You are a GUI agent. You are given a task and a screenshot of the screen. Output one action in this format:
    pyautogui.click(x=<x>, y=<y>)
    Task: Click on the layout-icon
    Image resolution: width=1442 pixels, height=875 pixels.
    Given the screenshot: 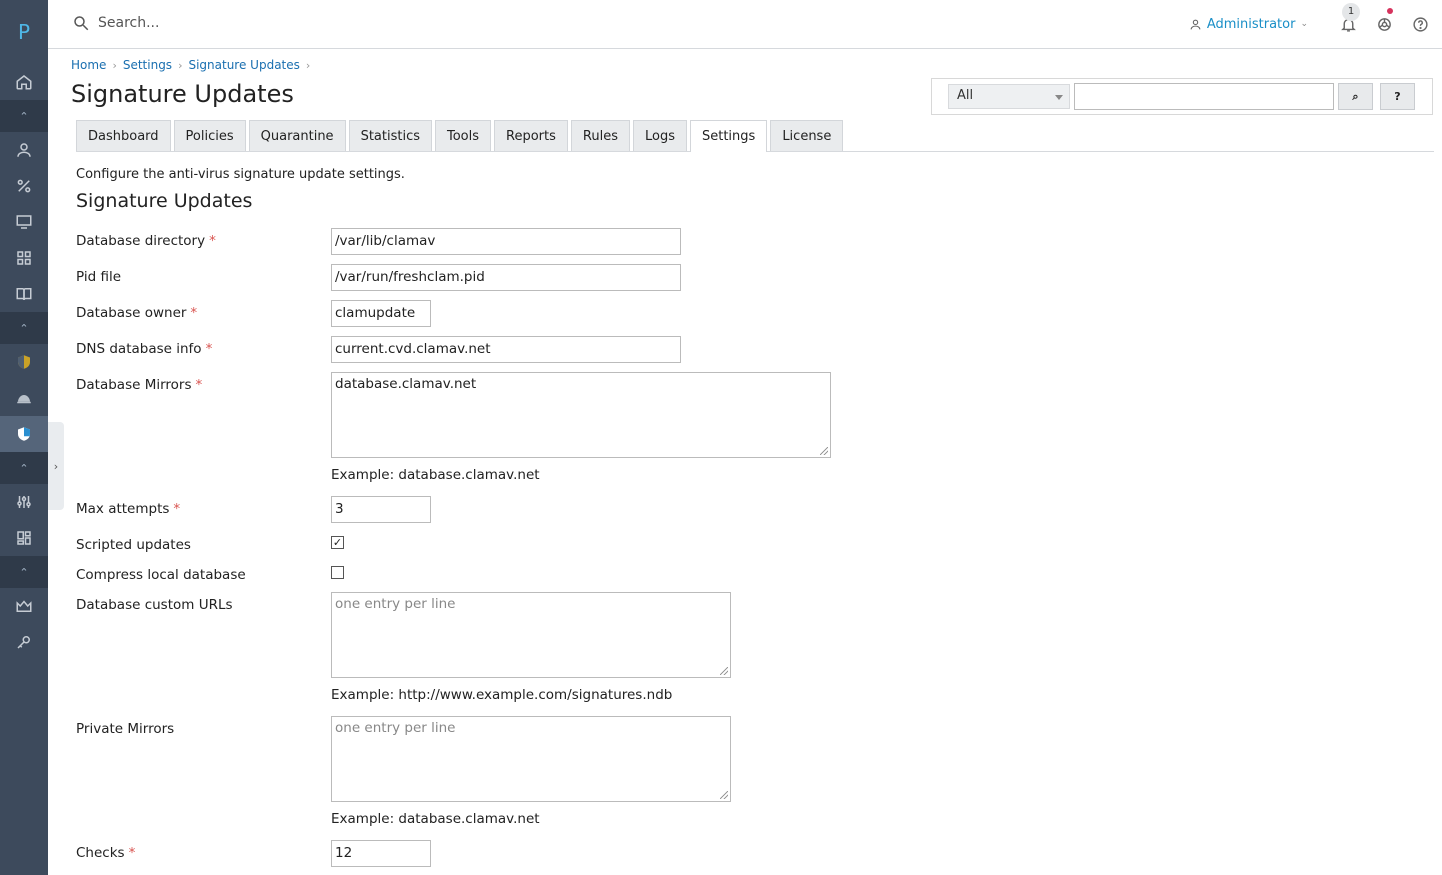 What is the action you would take?
    pyautogui.click(x=24, y=538)
    